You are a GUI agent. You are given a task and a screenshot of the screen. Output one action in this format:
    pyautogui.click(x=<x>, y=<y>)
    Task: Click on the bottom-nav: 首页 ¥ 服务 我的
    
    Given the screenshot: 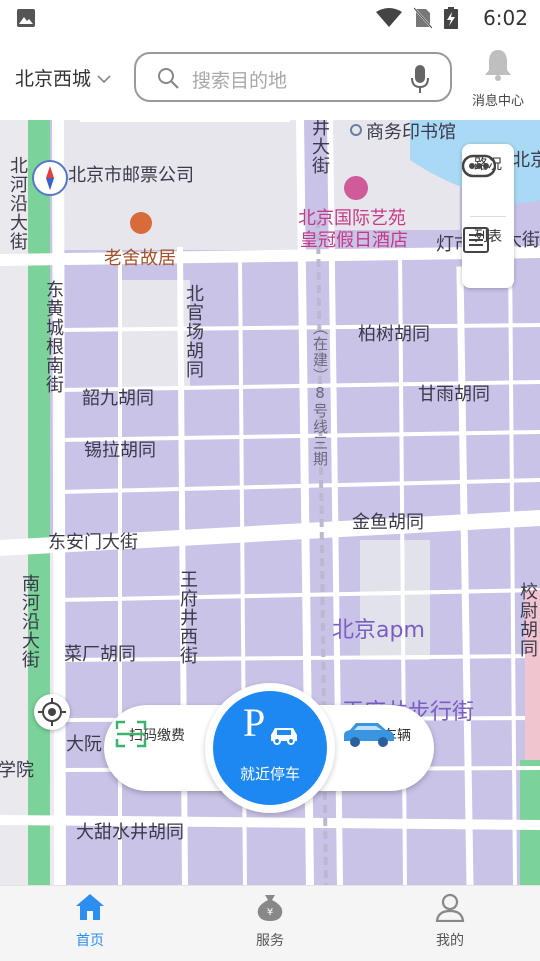 What is the action you would take?
    pyautogui.click(x=270, y=923)
    